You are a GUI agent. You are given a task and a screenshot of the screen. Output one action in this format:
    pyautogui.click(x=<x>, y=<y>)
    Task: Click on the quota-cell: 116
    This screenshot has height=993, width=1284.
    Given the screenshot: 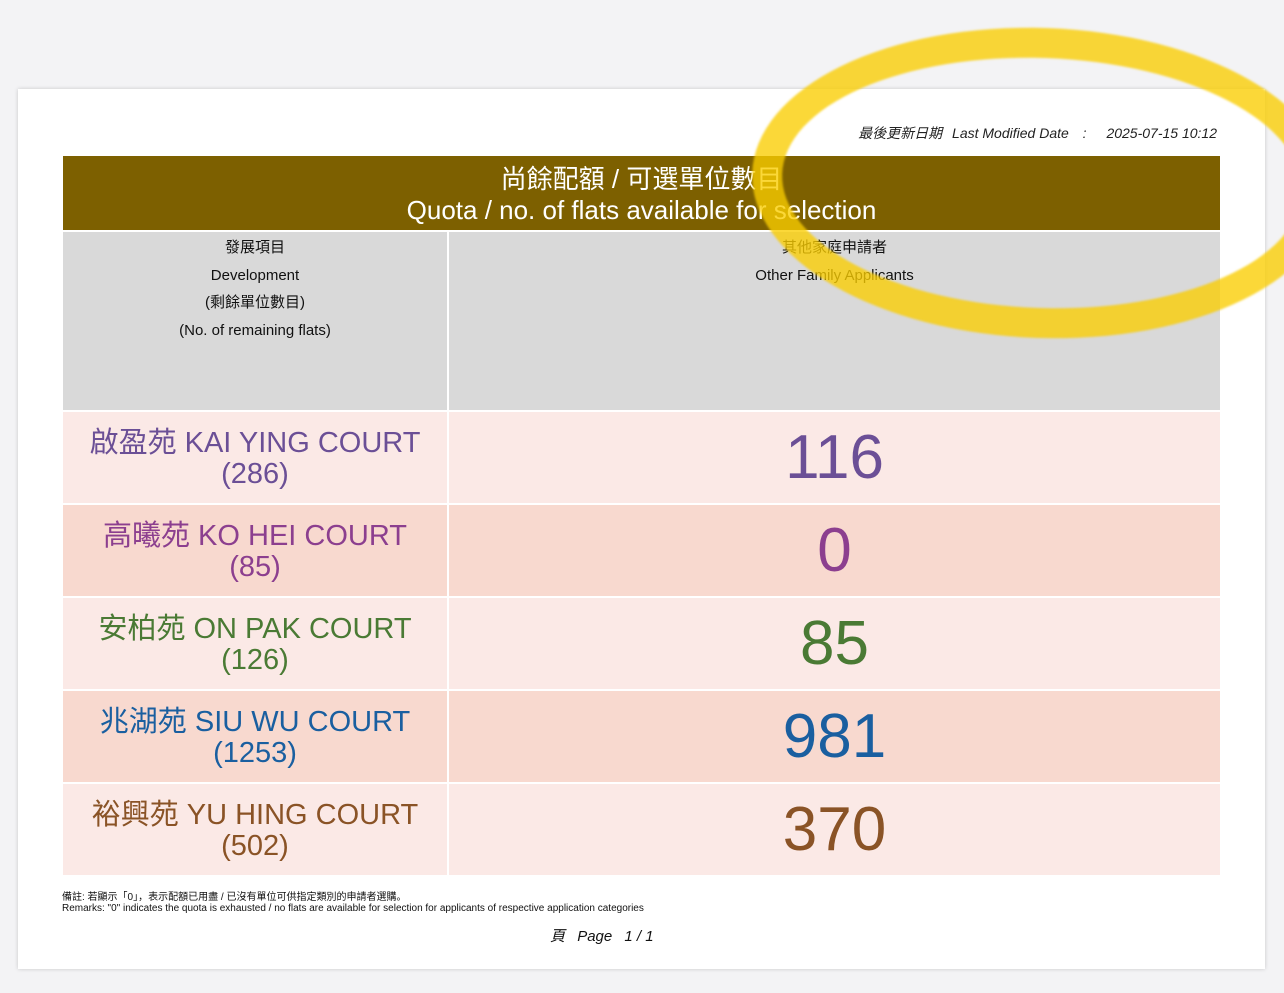 What is the action you would take?
    pyautogui.click(x=834, y=457)
    